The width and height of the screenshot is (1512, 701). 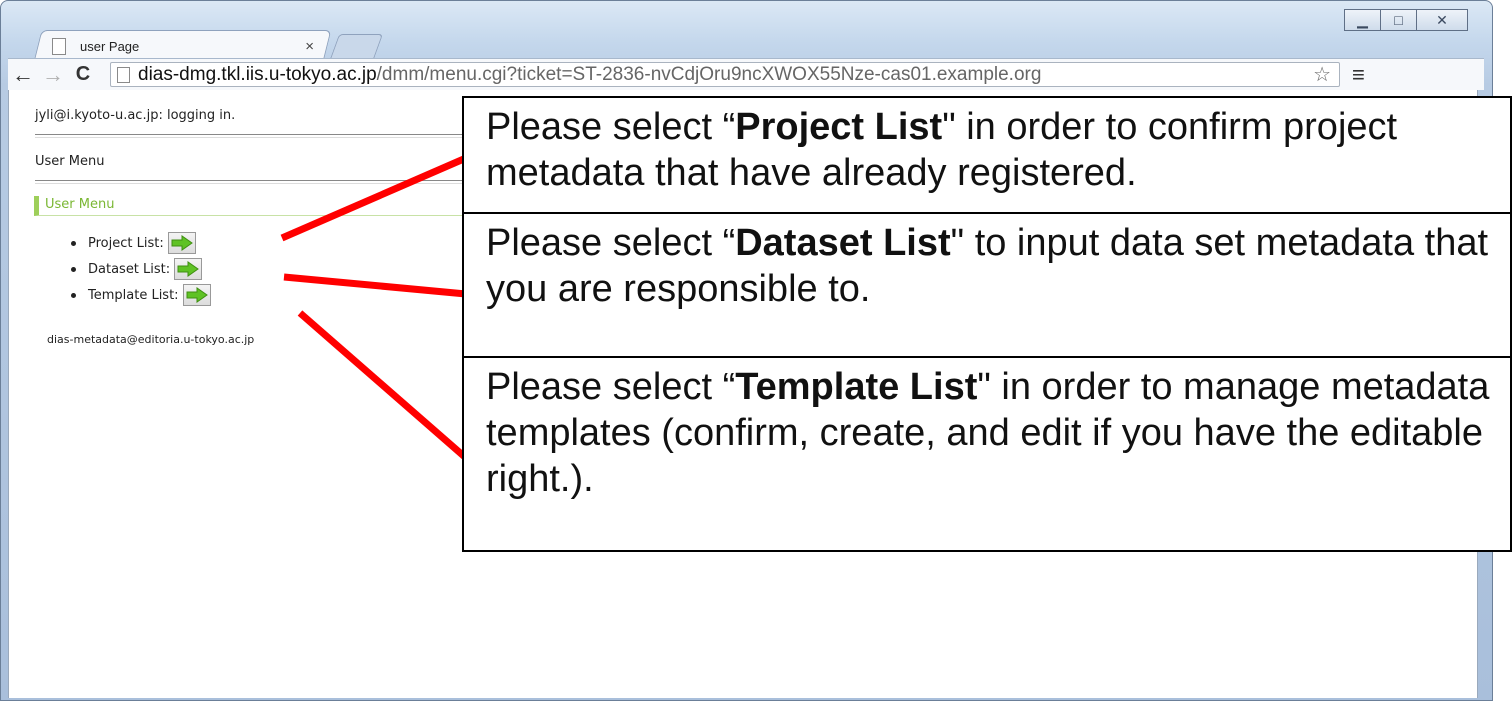 I want to click on tab-title: user Page, so click(x=110, y=46).